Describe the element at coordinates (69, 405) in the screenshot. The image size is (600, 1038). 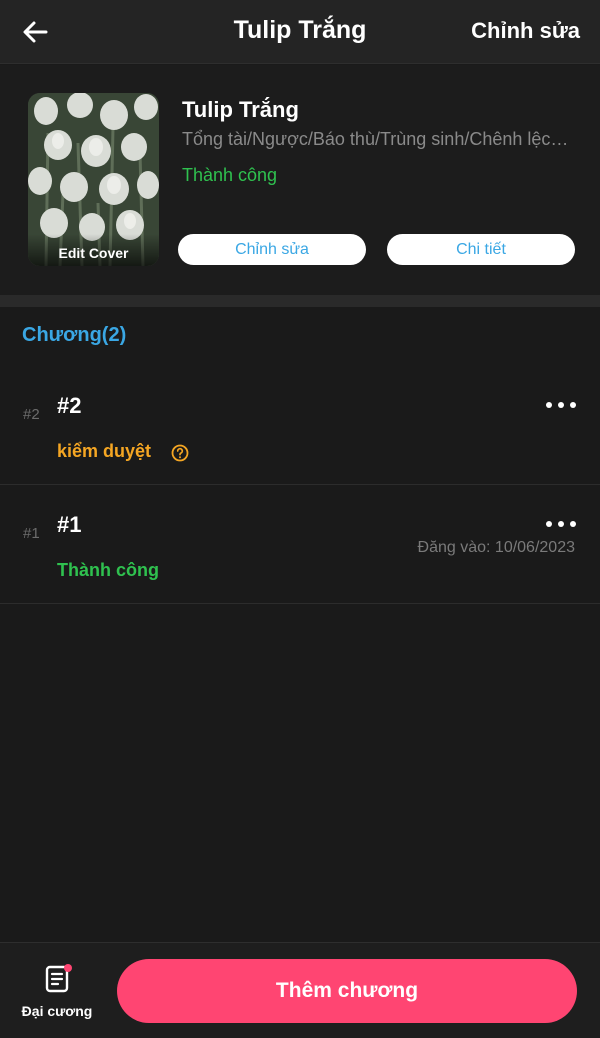
I see `chapter-title: #2` at that location.